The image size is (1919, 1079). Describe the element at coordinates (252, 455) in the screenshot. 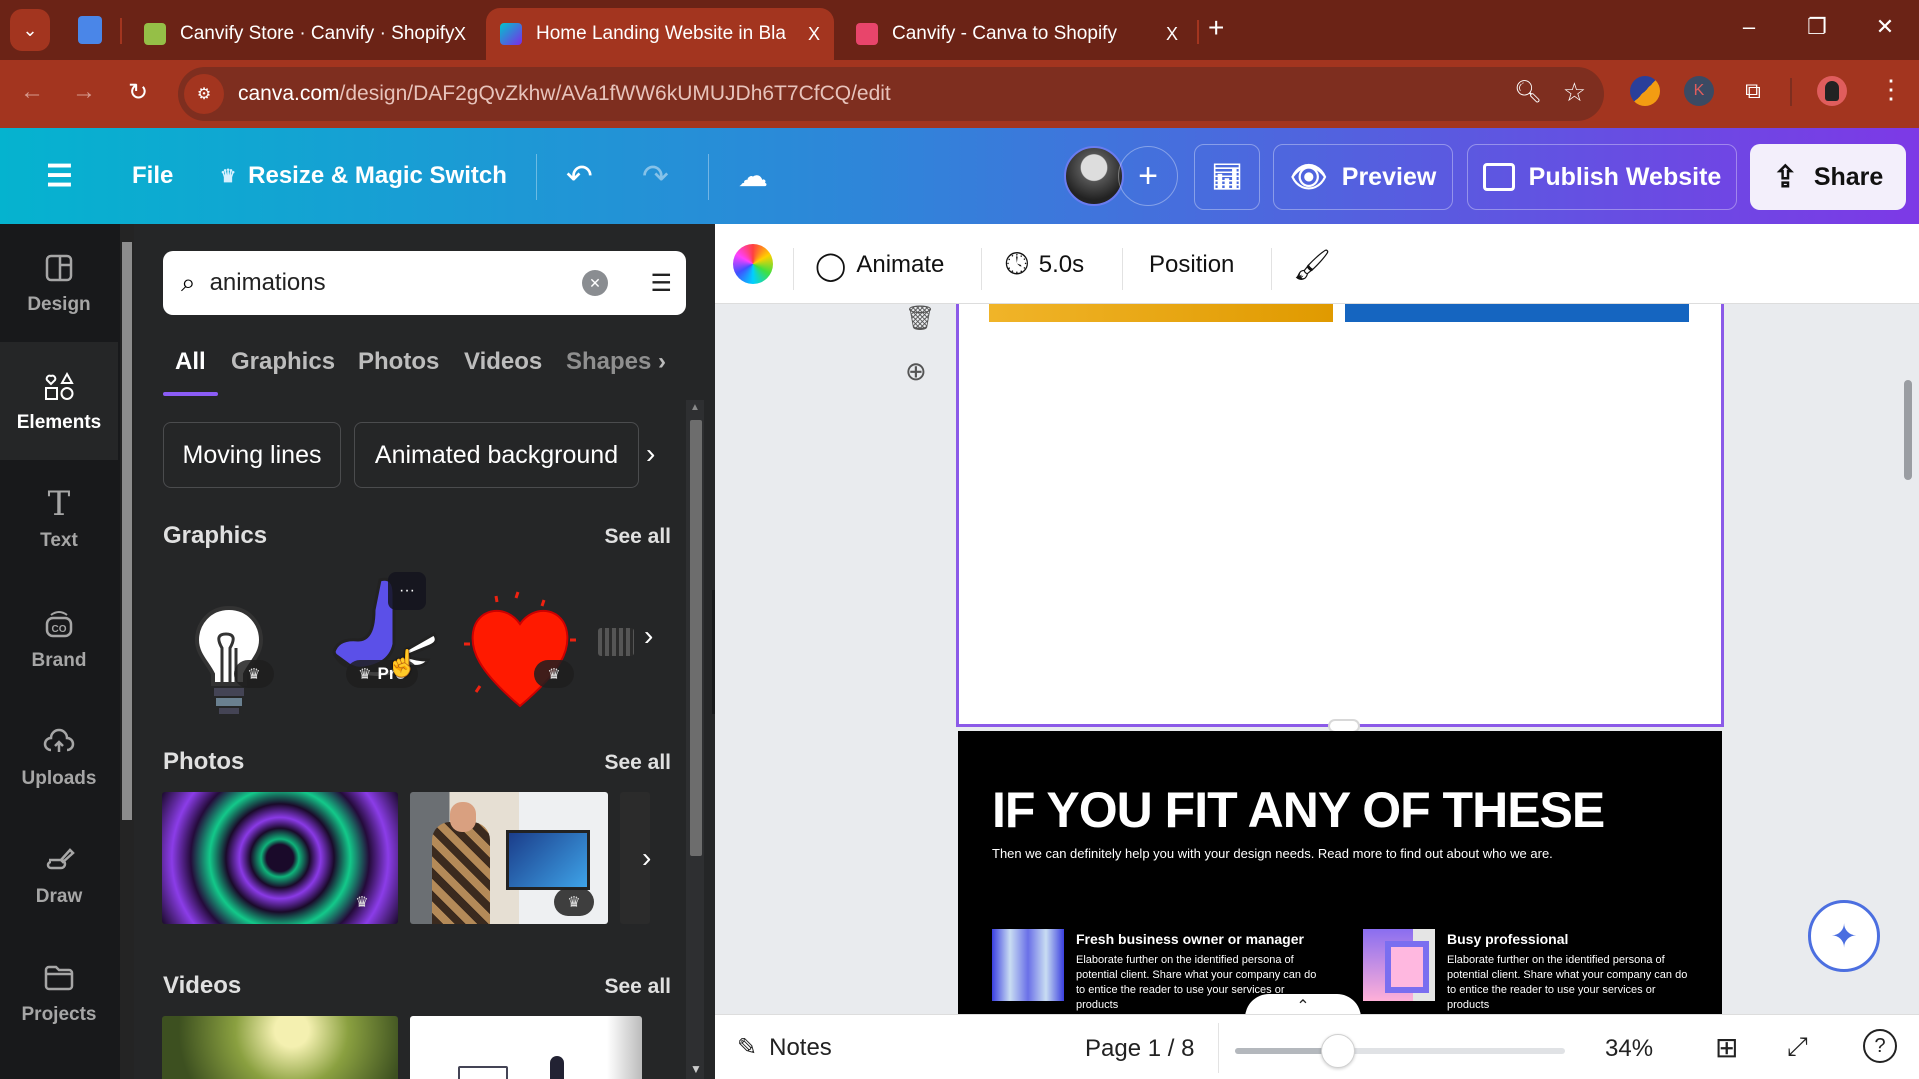

I see `chip-moving-lines: Moving lines` at that location.